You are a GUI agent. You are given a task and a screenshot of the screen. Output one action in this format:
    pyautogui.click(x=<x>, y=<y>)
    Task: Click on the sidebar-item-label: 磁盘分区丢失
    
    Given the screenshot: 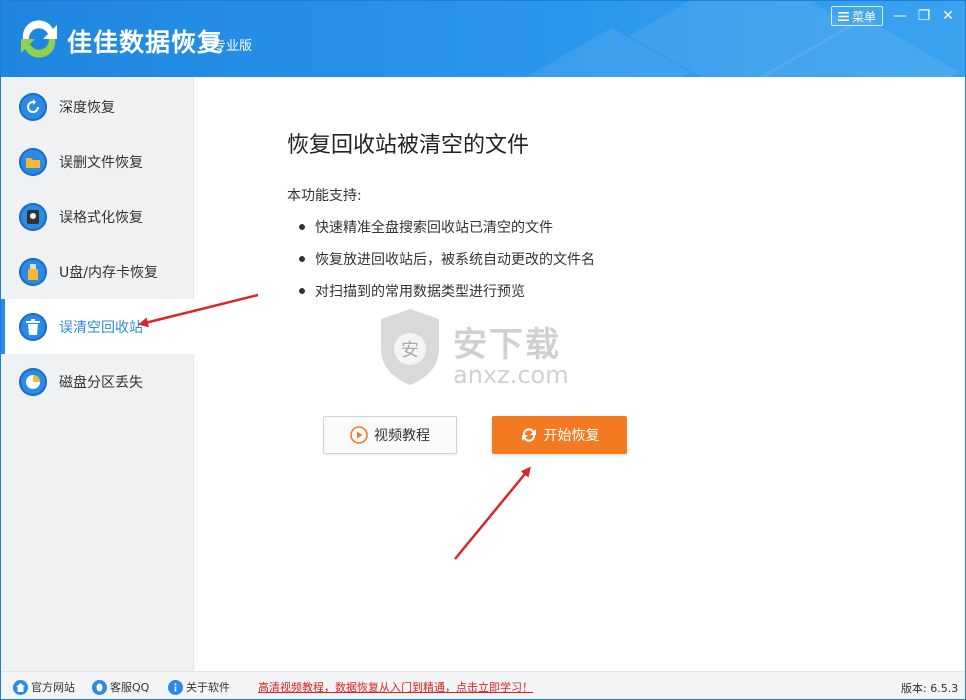 What is the action you would take?
    pyautogui.click(x=101, y=382)
    